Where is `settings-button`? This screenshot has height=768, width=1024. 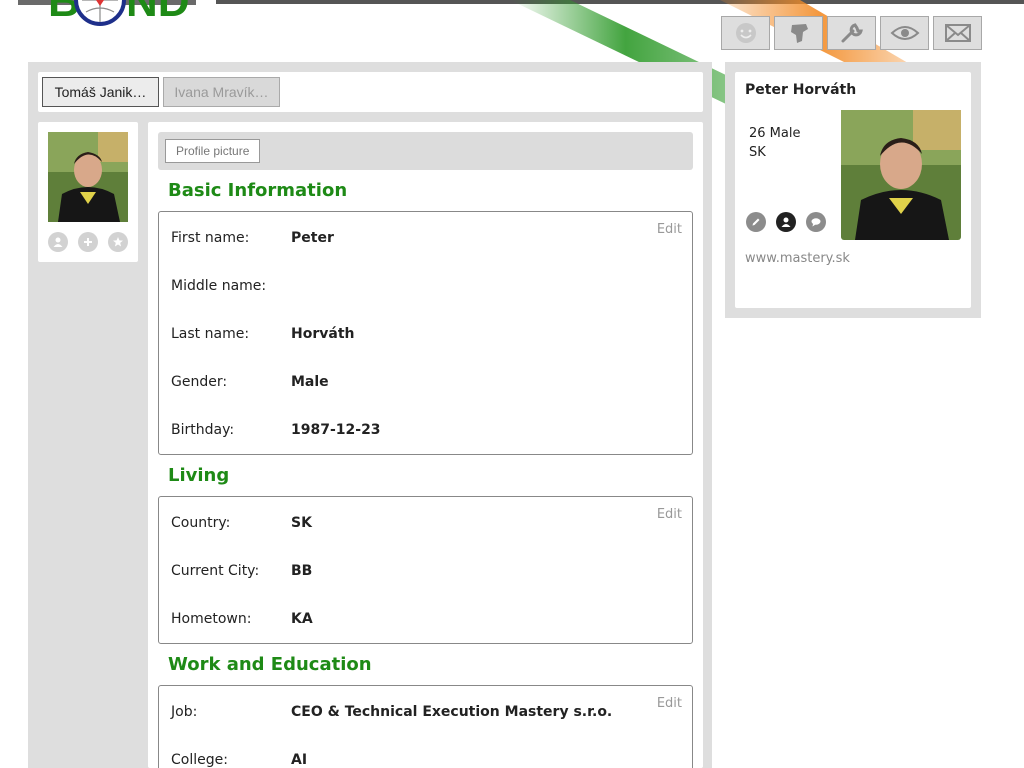
settings-button is located at coordinates (851, 33).